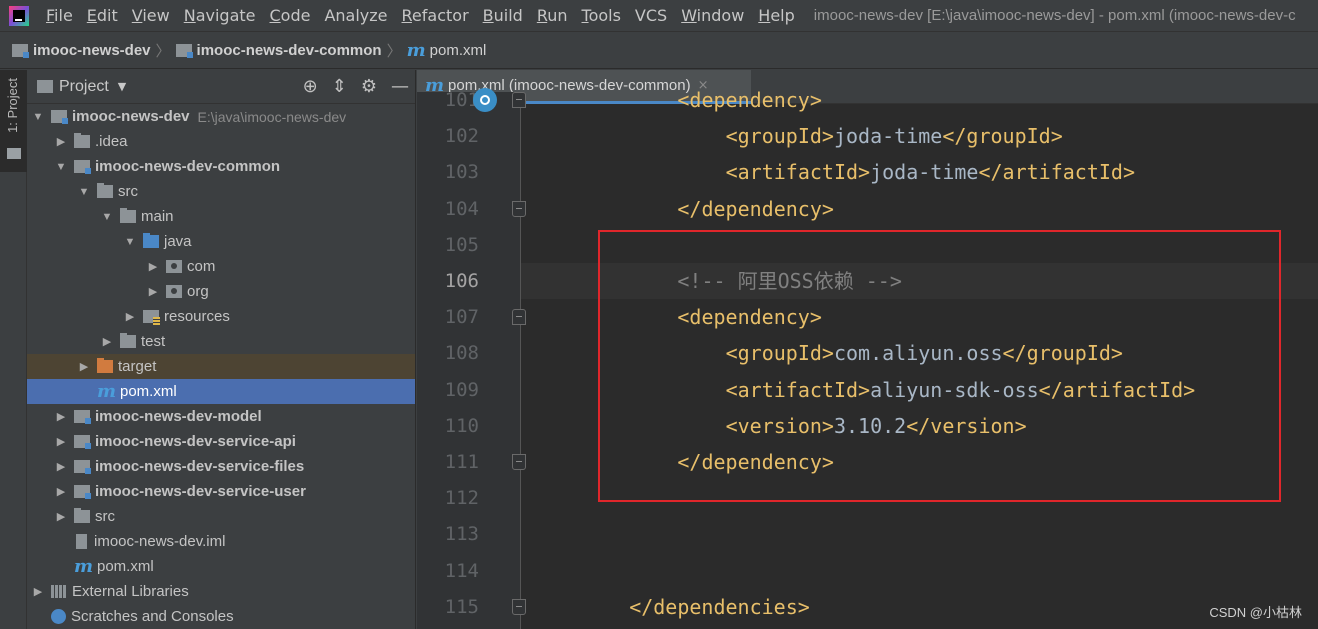 Image resolution: width=1318 pixels, height=629 pixels. Describe the element at coordinates (220, 15) in the screenshot. I see `menu-navigate: Navigate` at that location.